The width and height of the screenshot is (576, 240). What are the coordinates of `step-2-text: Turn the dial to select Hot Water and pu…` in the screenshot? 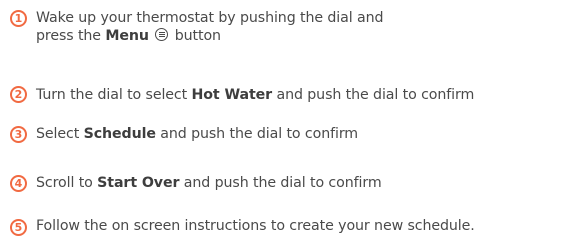 It's located at (304, 95).